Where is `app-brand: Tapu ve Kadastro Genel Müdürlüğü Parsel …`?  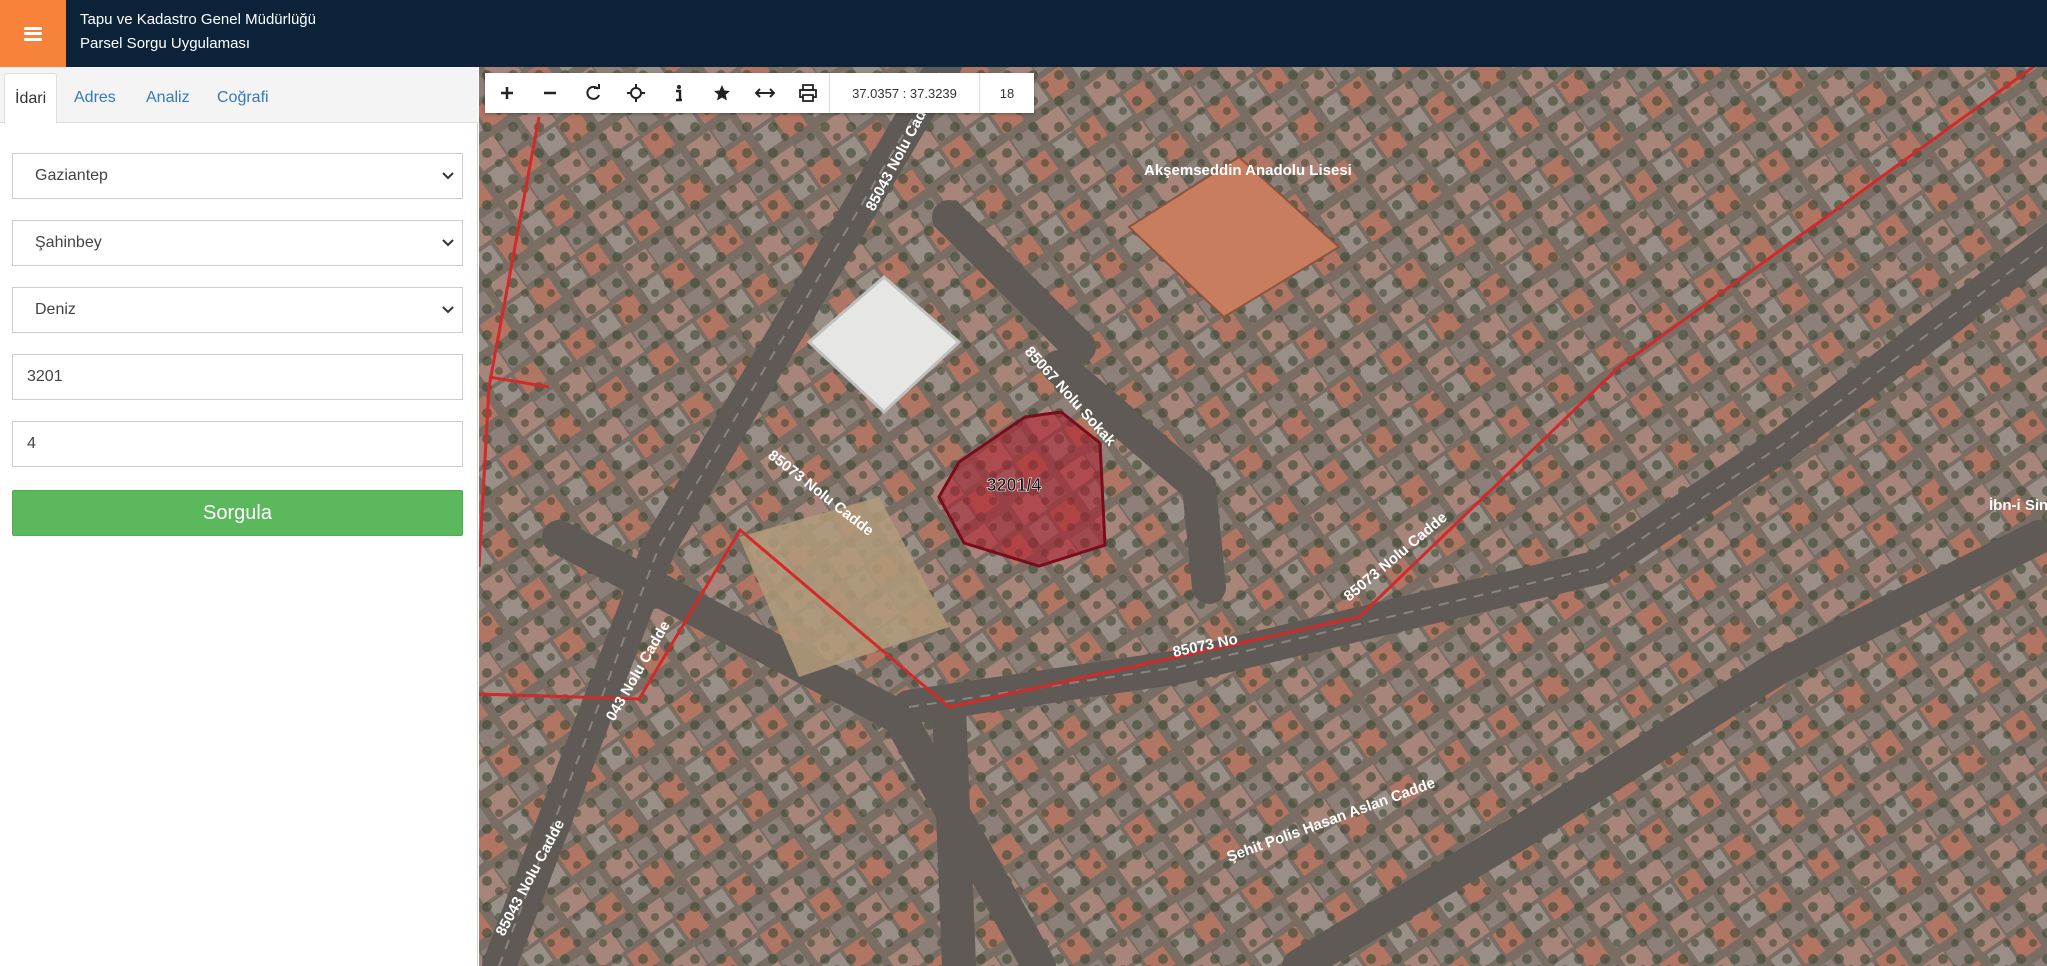 app-brand: Tapu ve Kadastro Genel Müdürlüğü Parsel … is located at coordinates (198, 32).